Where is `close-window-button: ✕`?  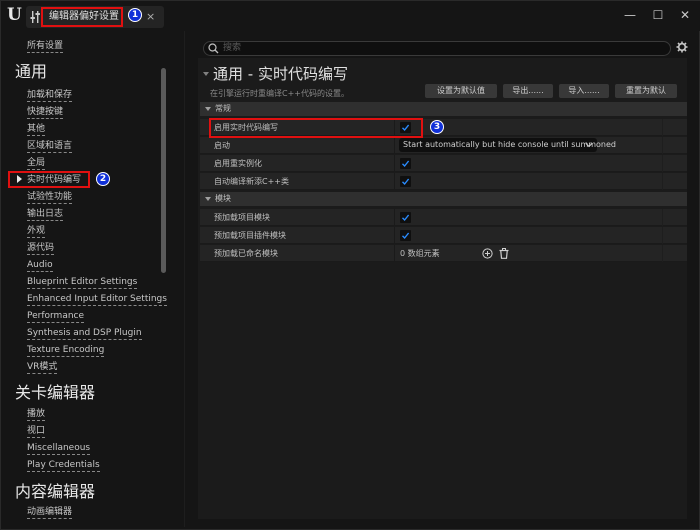
close-window-button: ✕ is located at coordinates (685, 15).